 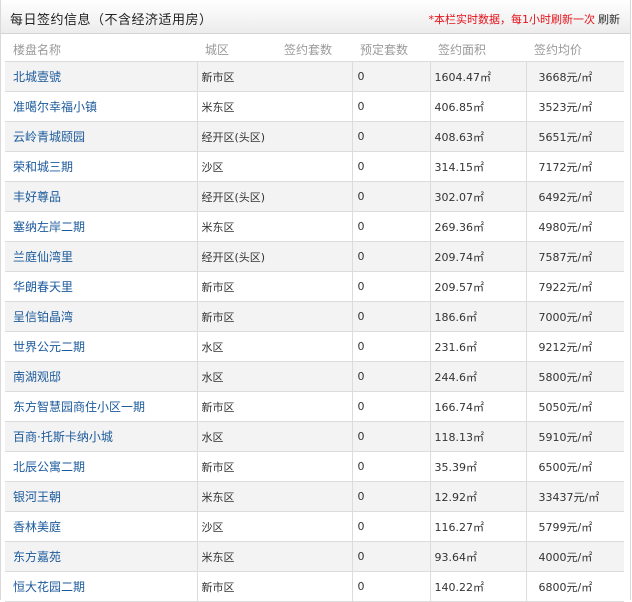 I want to click on average-price-cell: 5799元/㎡, so click(x=574, y=526).